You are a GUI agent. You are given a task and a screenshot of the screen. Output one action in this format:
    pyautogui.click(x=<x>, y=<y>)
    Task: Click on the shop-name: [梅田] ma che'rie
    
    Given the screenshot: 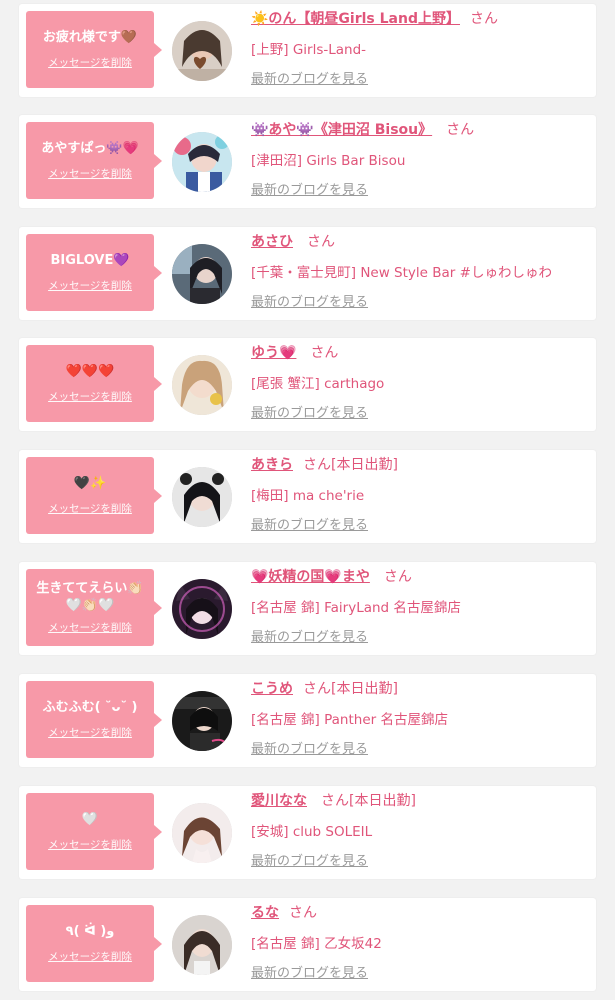 What is the action you would take?
    pyautogui.click(x=308, y=496)
    